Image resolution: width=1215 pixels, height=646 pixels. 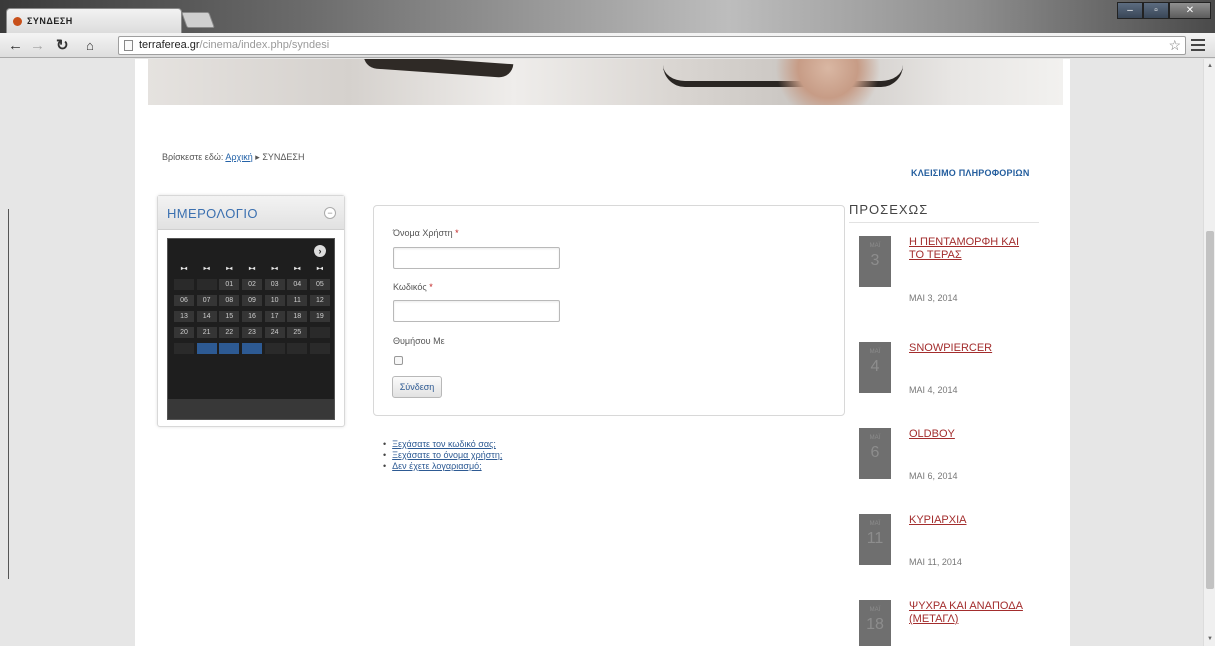 What do you see at coordinates (426, 233) in the screenshot?
I see `username-label: Όνομα Χρήστη *` at bounding box center [426, 233].